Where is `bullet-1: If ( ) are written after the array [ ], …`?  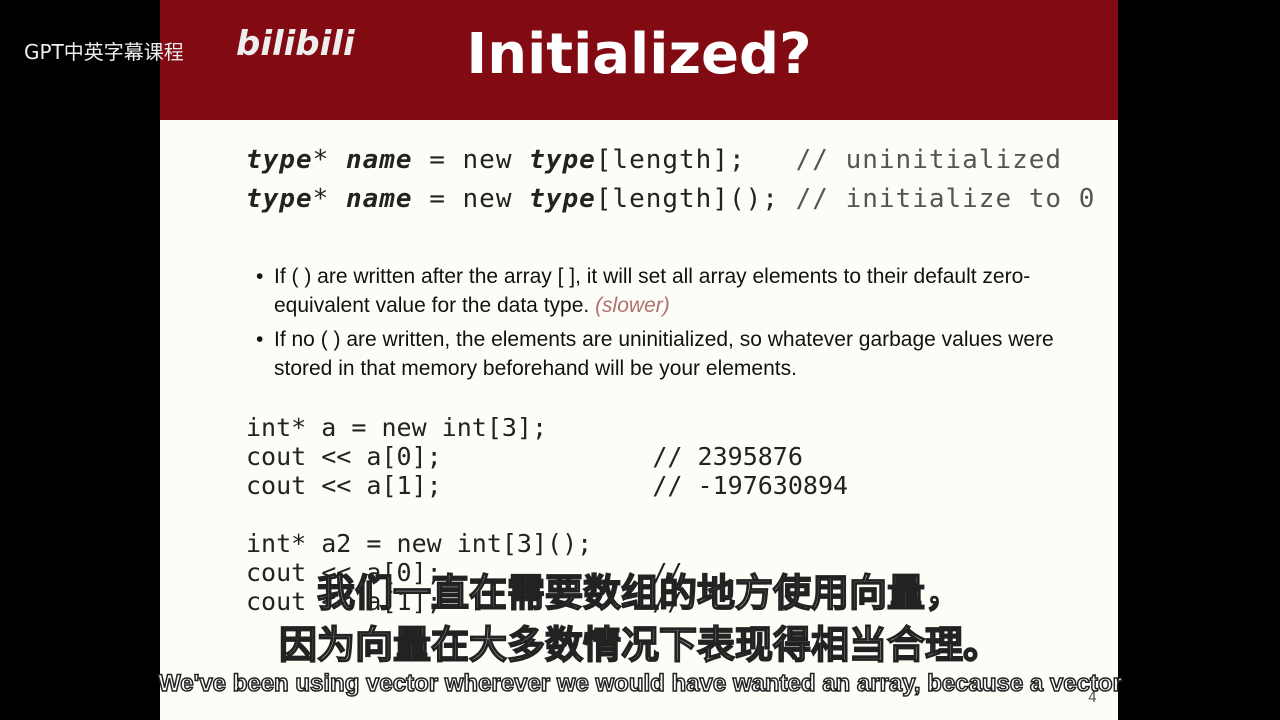 bullet-1: If ( ) are written after the array [ ], … is located at coordinates (675, 291).